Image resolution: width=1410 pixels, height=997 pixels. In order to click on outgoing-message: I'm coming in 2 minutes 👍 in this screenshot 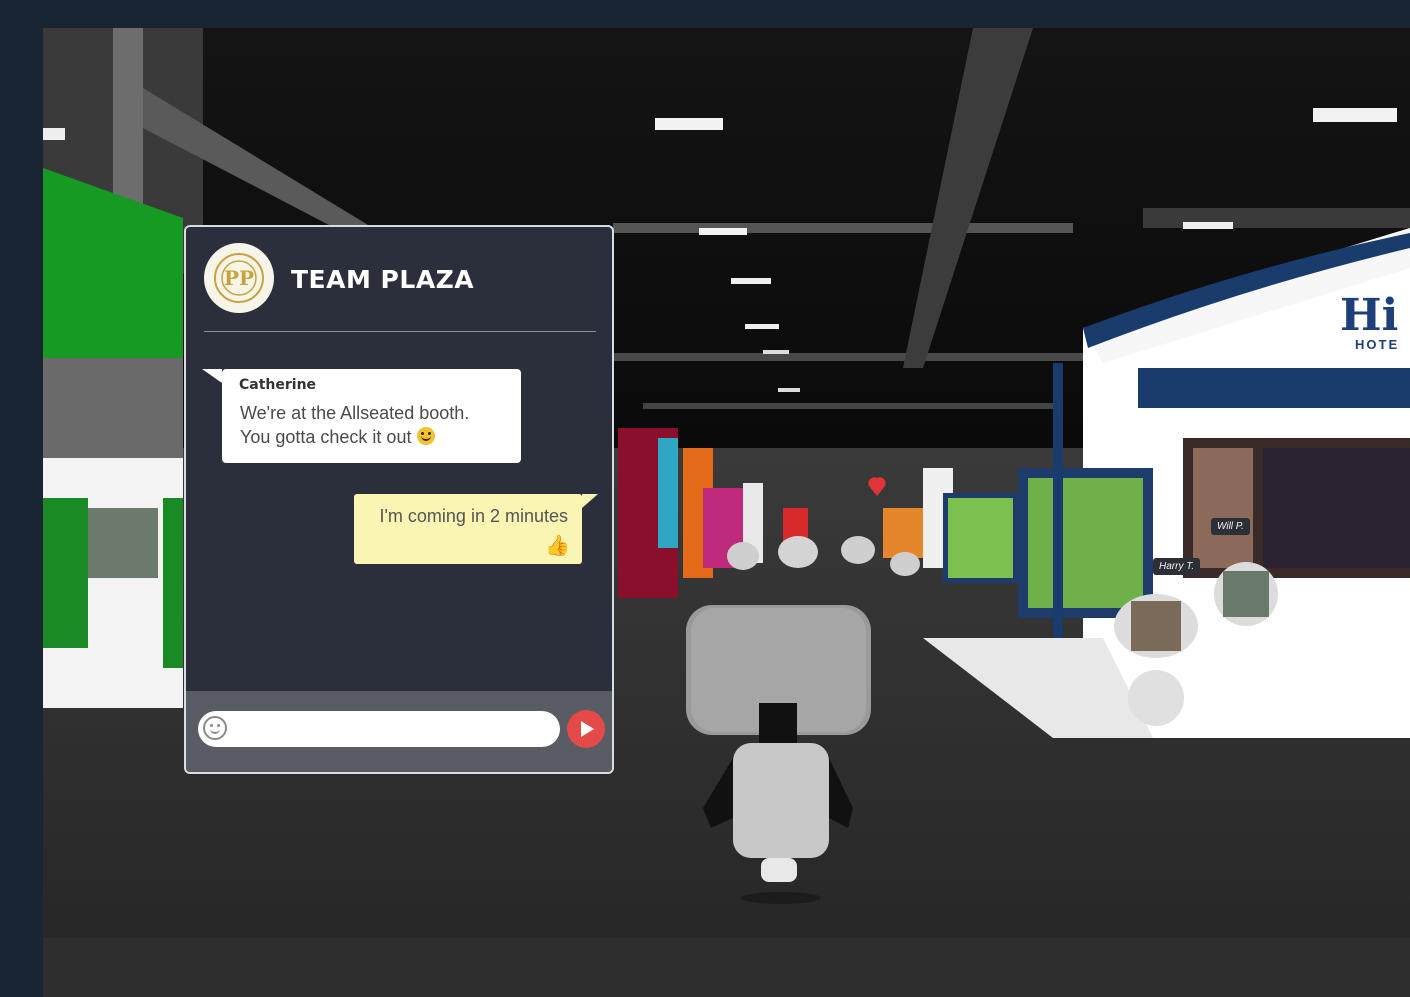, I will do `click(476, 529)`.